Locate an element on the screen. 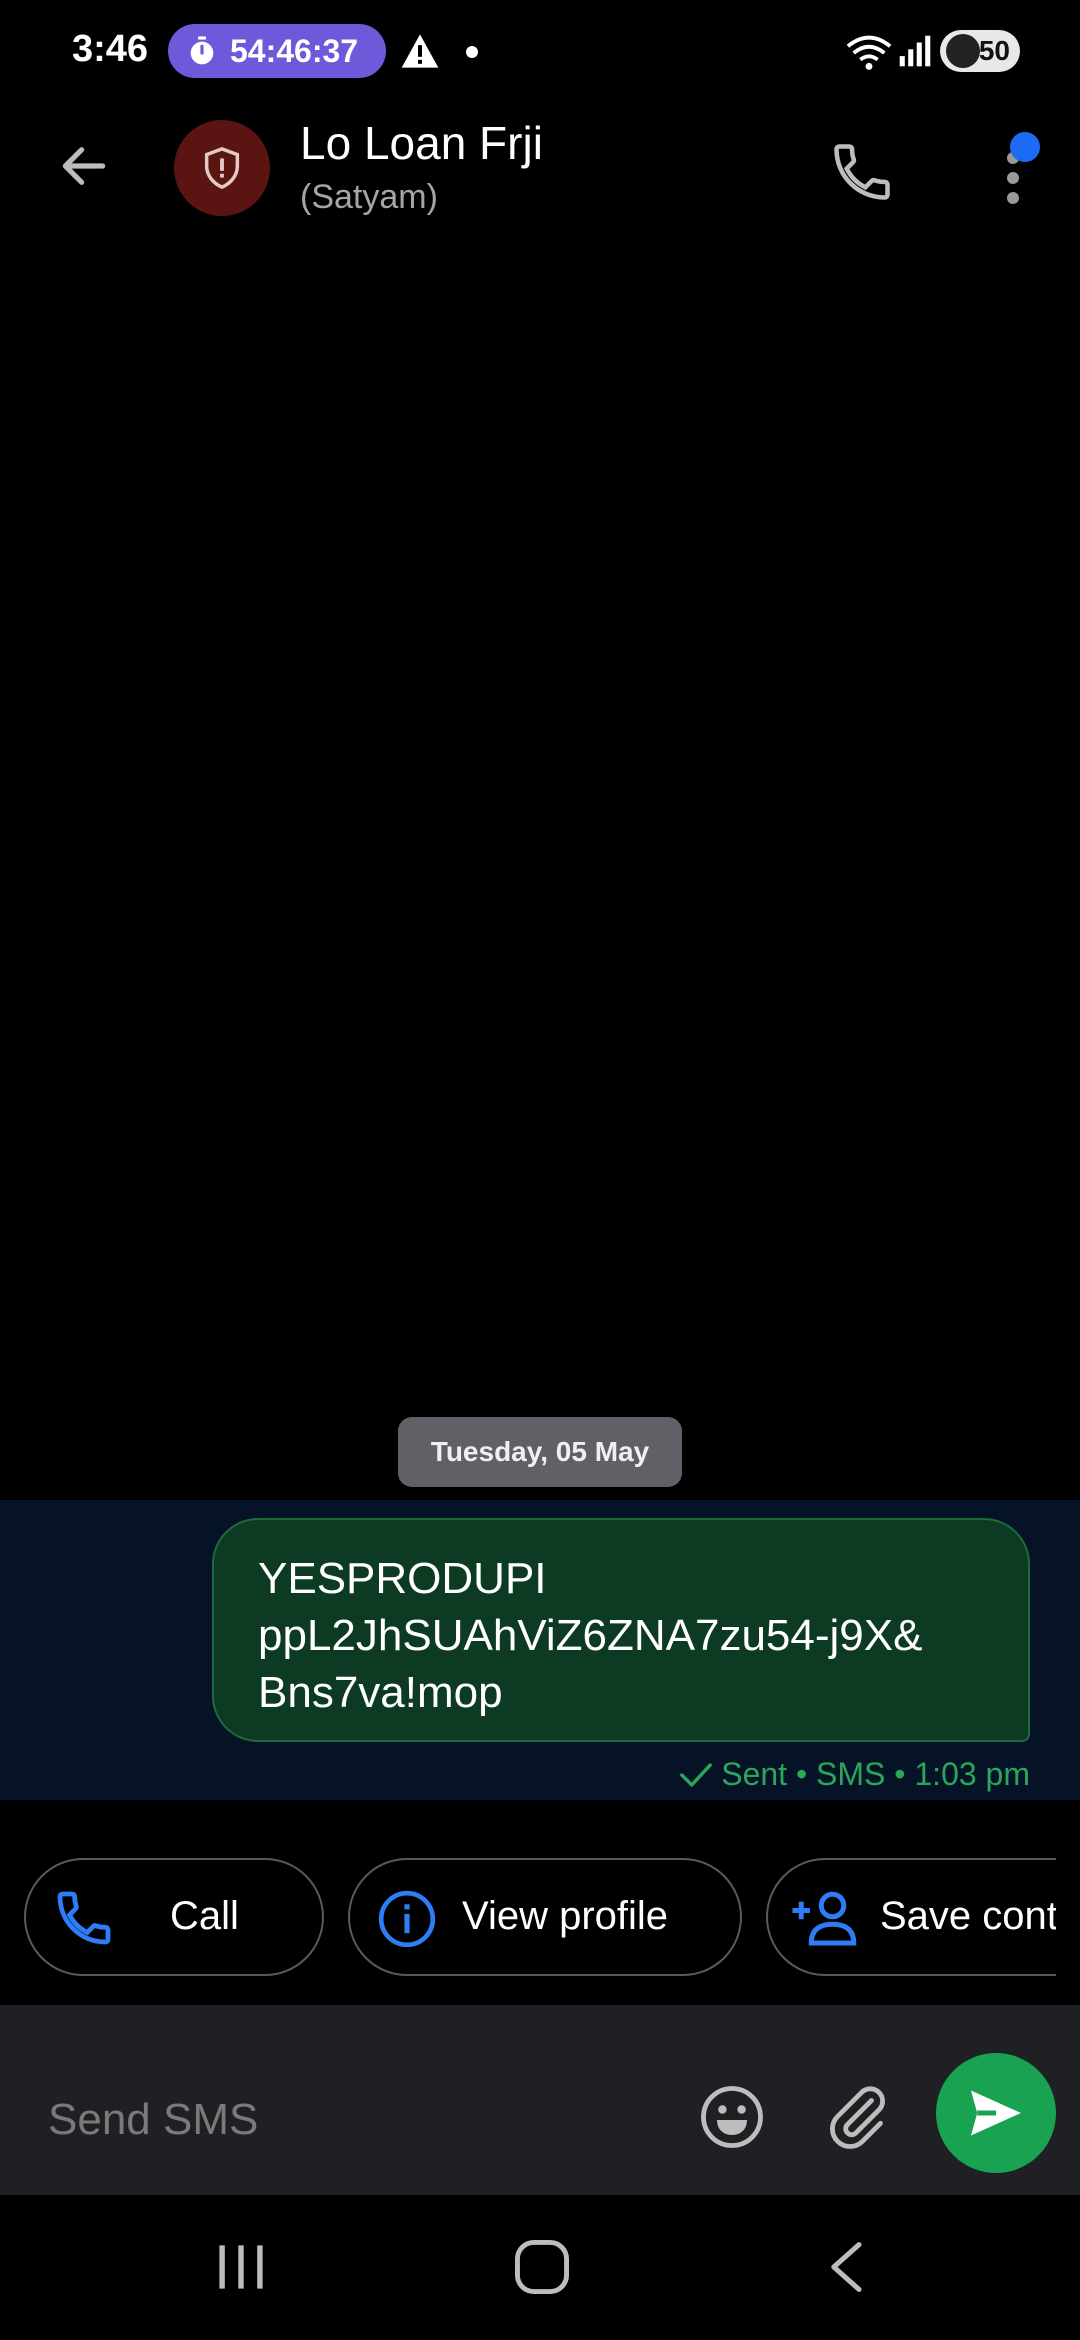 The image size is (1080, 2340). message-status: Sent • SMS • 1:03 pm is located at coordinates (854, 1774).